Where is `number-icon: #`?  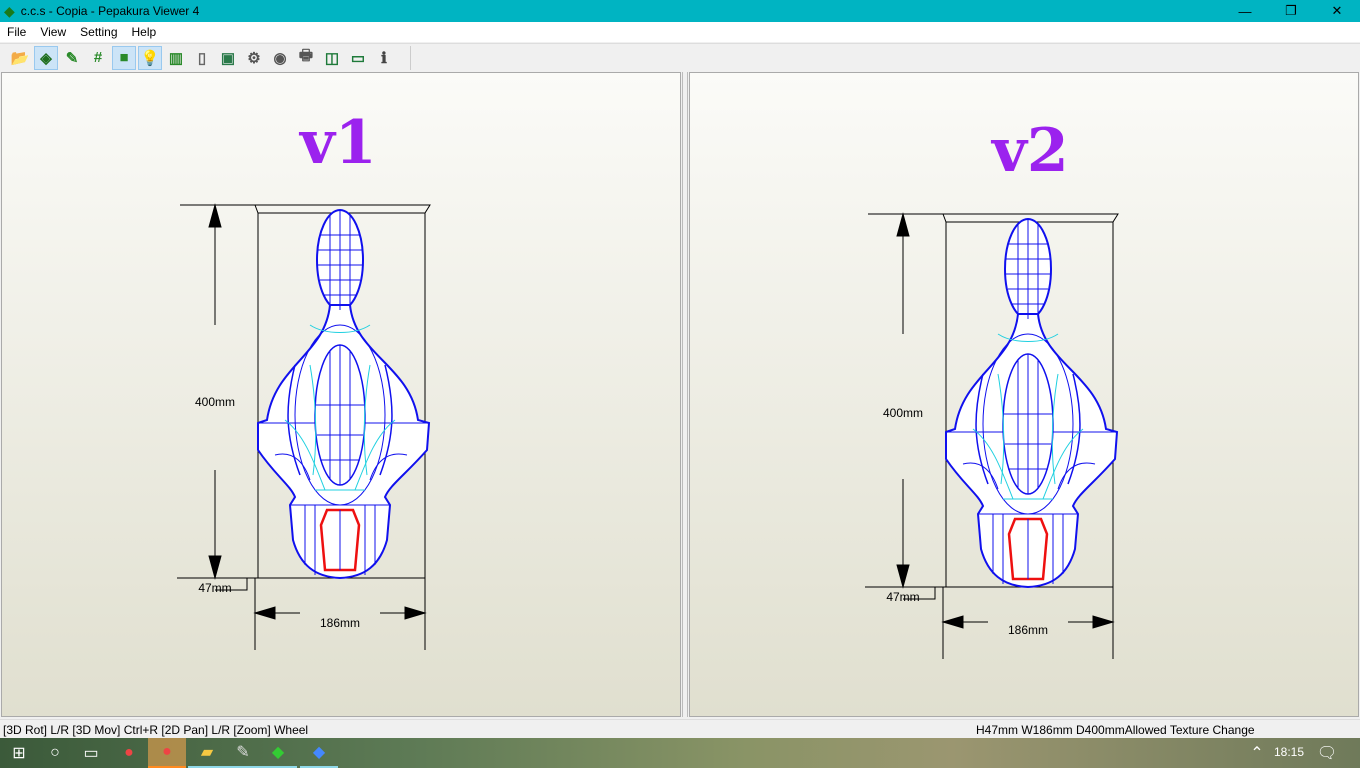 number-icon: # is located at coordinates (98, 57).